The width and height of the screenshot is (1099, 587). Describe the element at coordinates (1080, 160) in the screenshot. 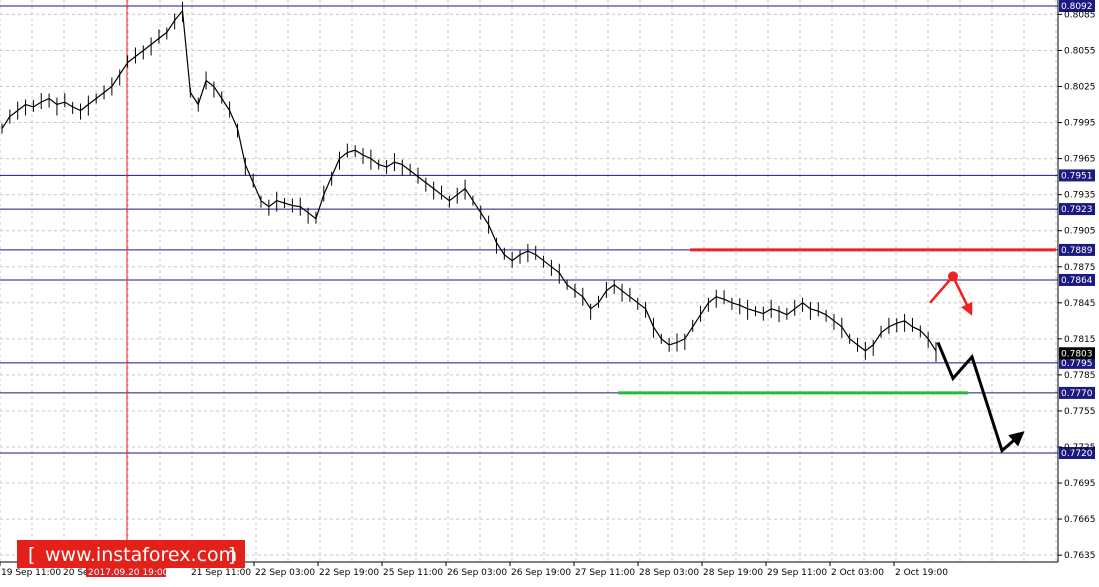

I see `y-tick-label: 0.7965` at that location.